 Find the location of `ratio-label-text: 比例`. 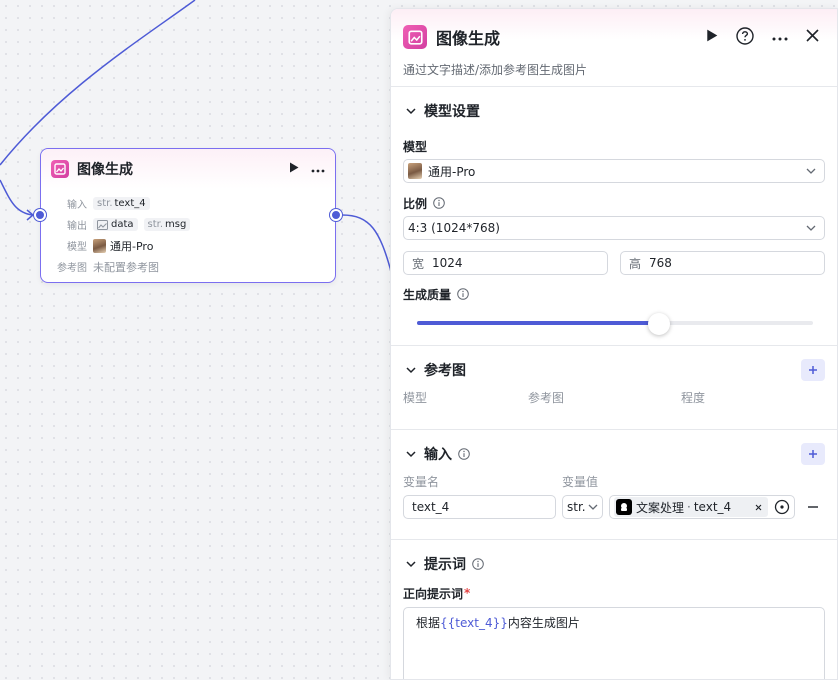

ratio-label-text: 比例 is located at coordinates (415, 203).